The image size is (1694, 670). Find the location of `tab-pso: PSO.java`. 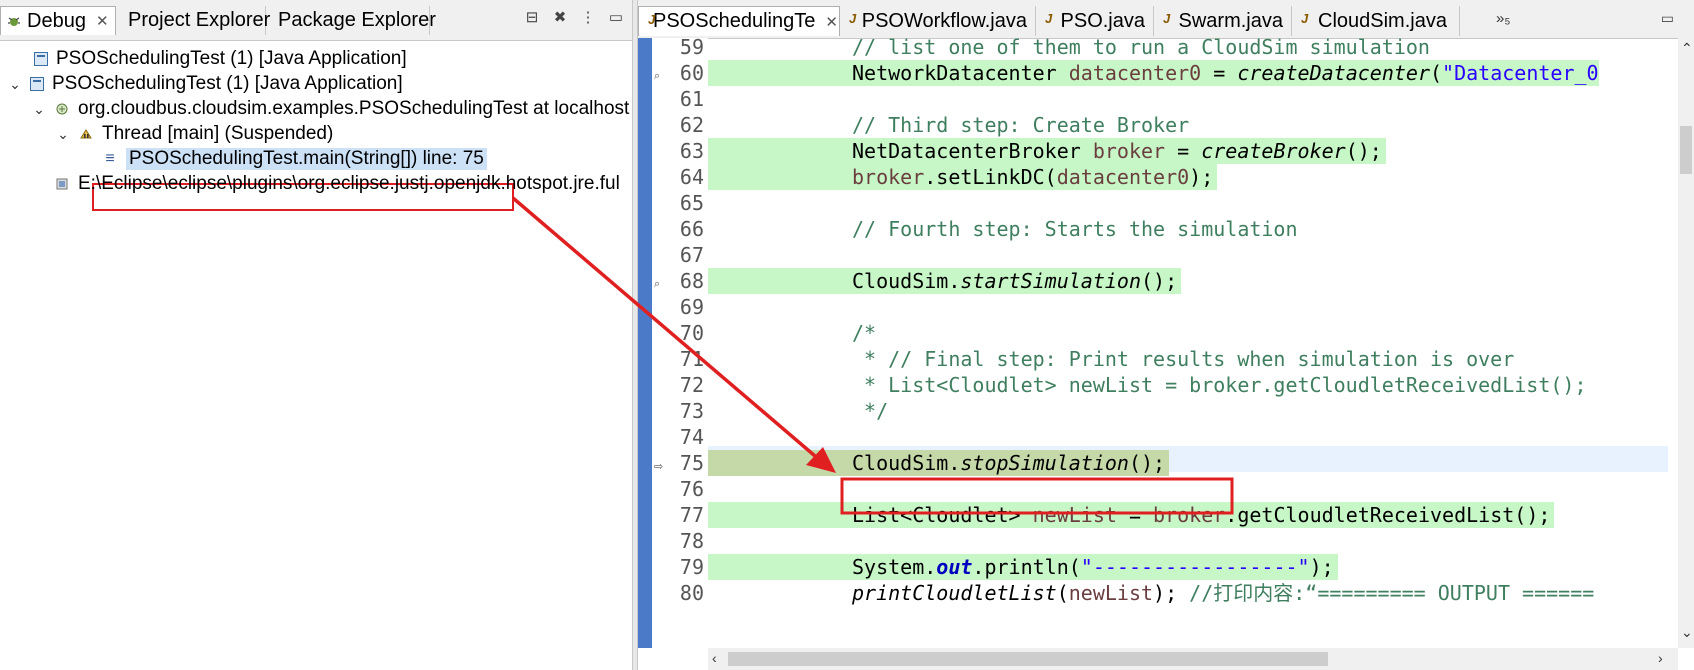

tab-pso: PSO.java is located at coordinates (1095, 21).